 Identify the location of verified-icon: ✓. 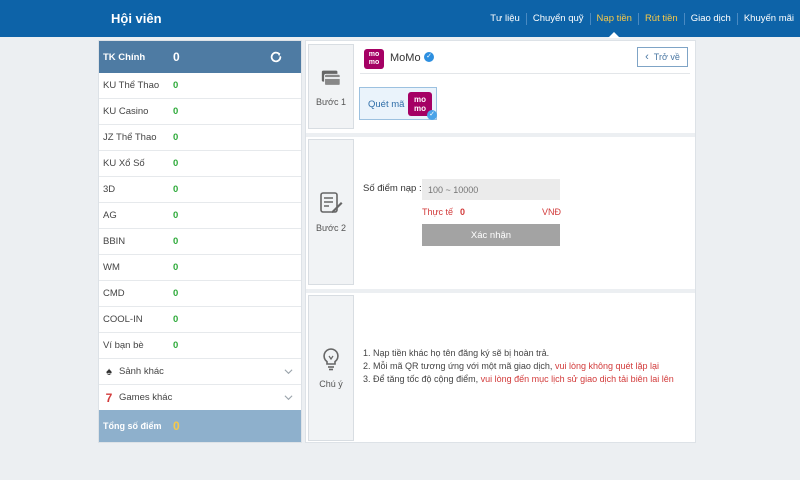
(429, 57).